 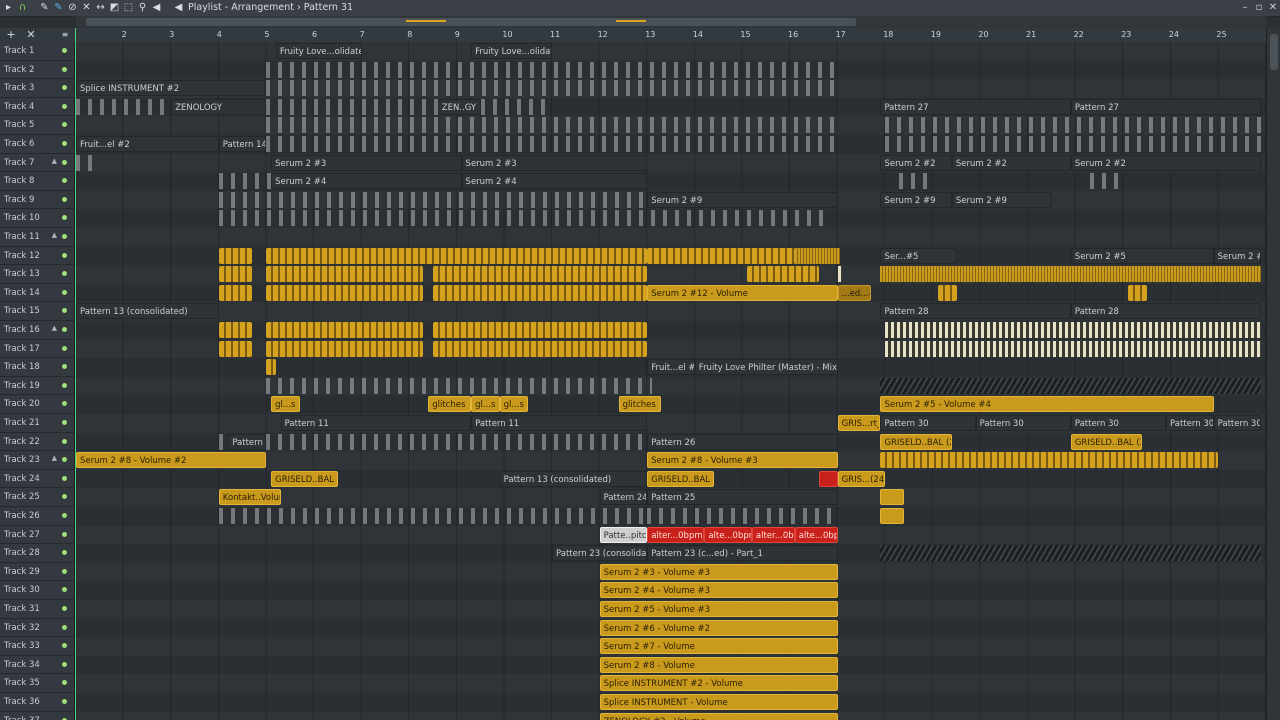 What do you see at coordinates (37, 125) in the screenshot?
I see `track-header: Track 5` at bounding box center [37, 125].